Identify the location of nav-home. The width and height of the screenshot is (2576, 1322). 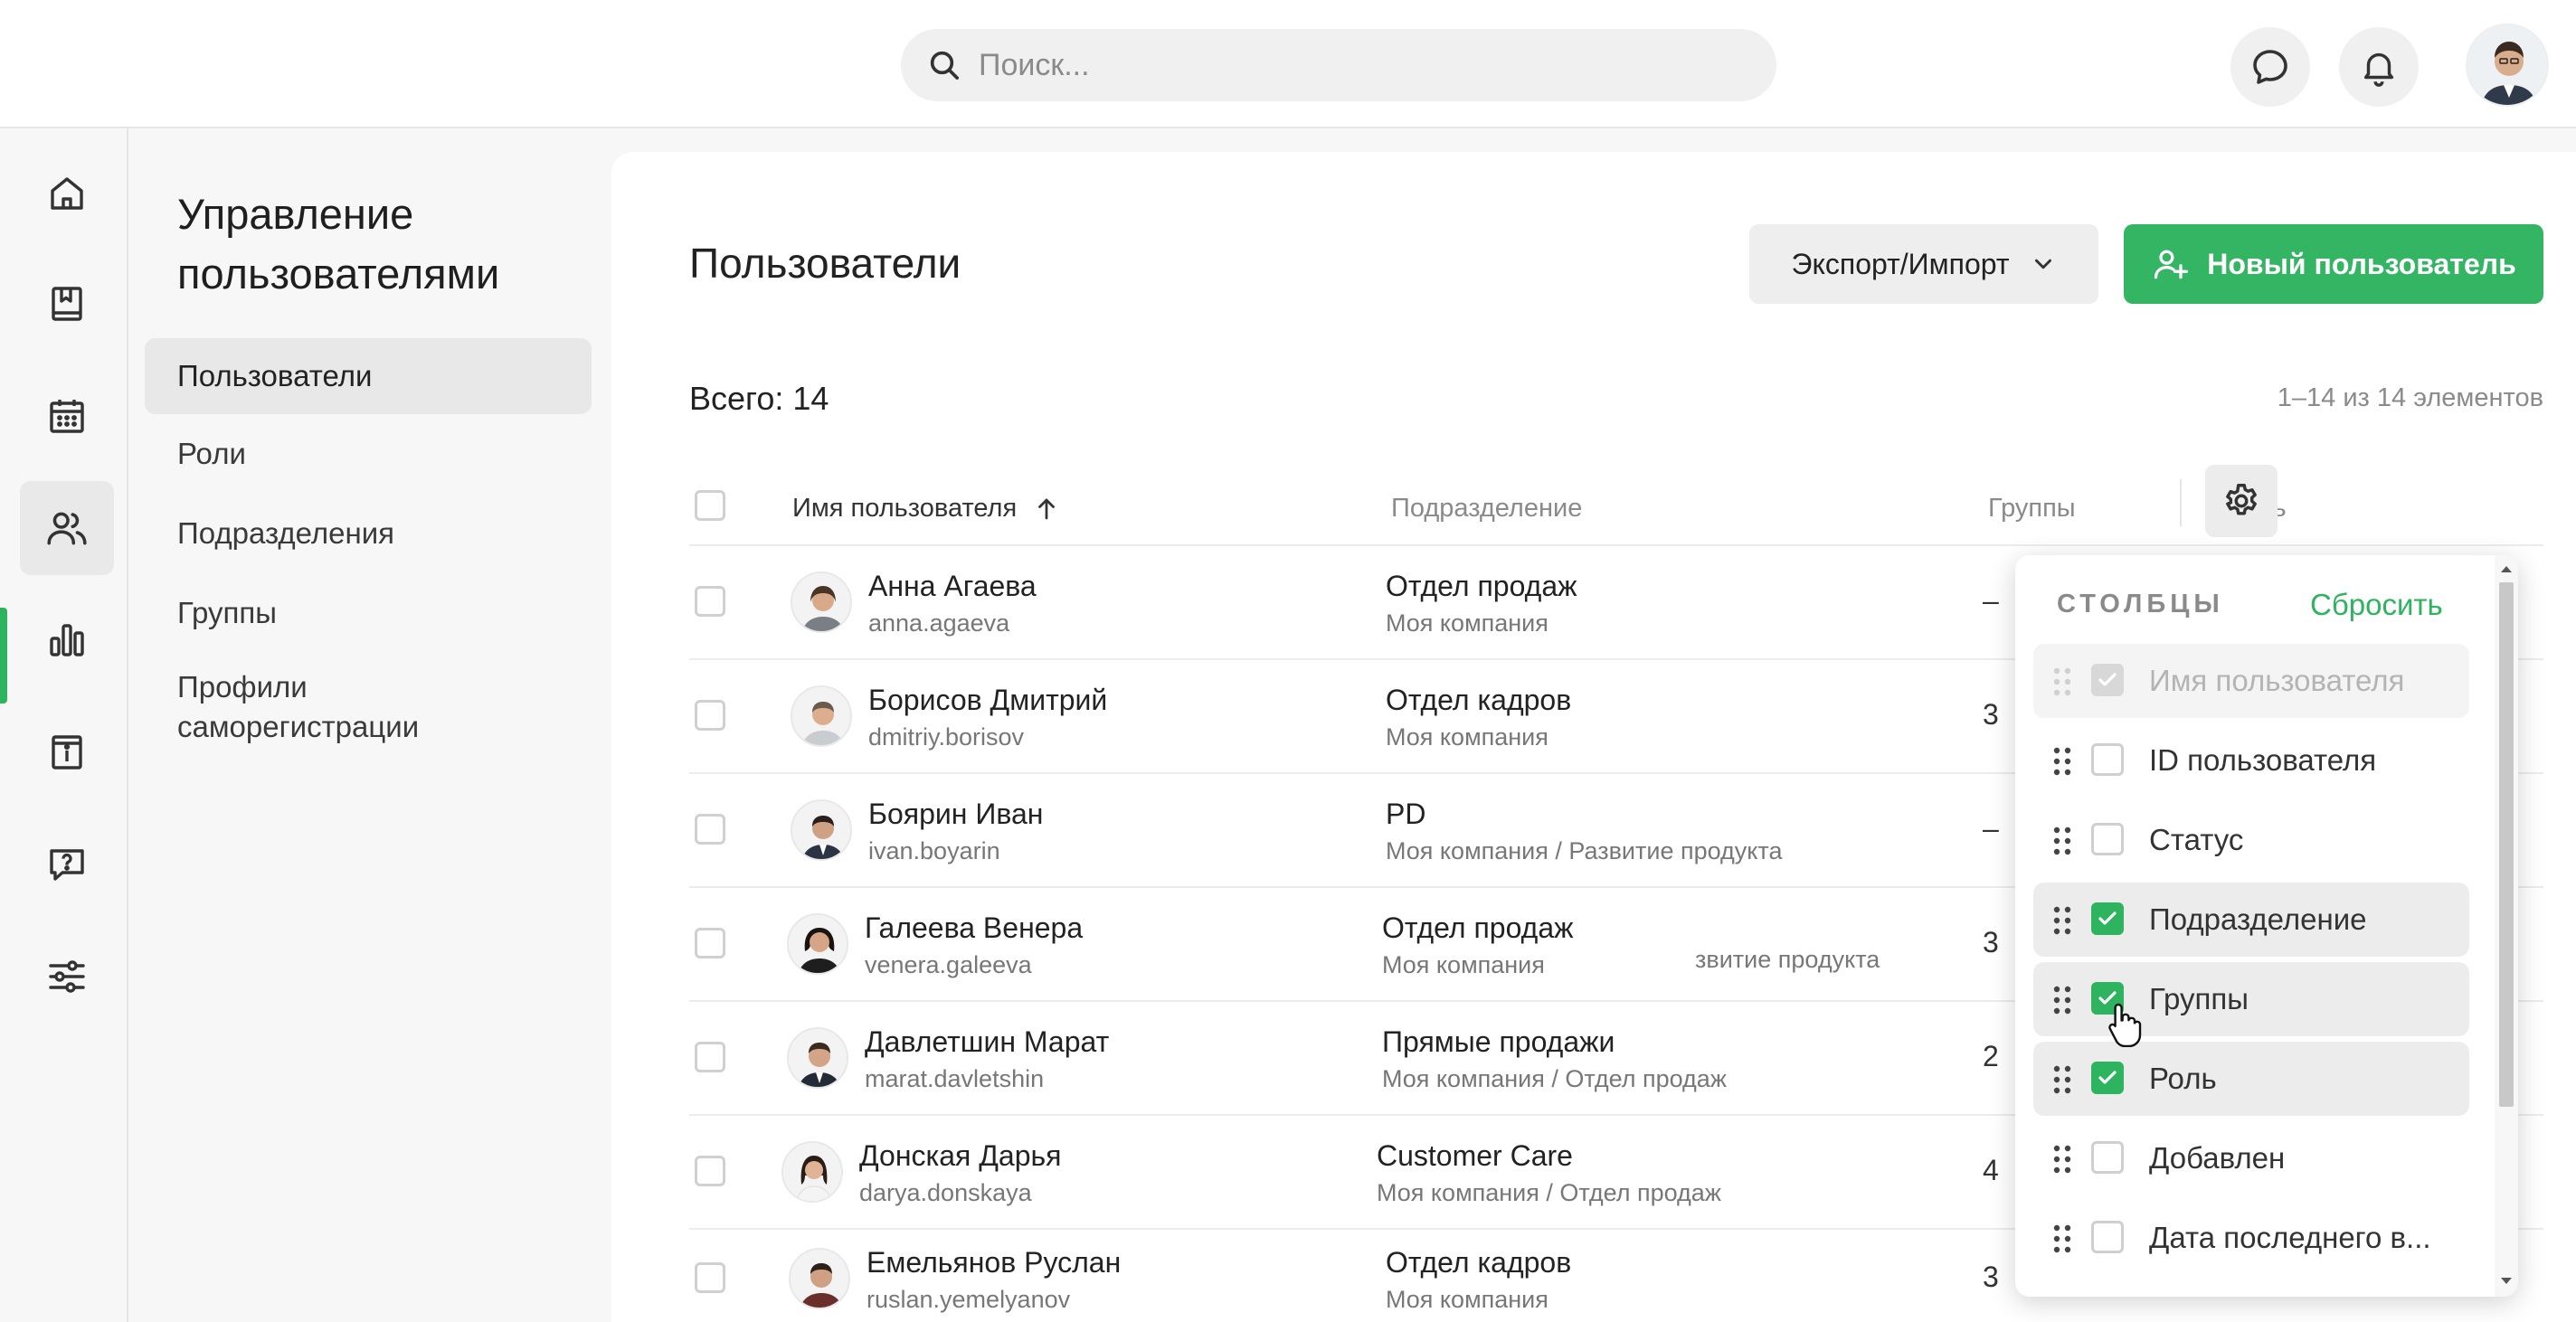
(67, 193).